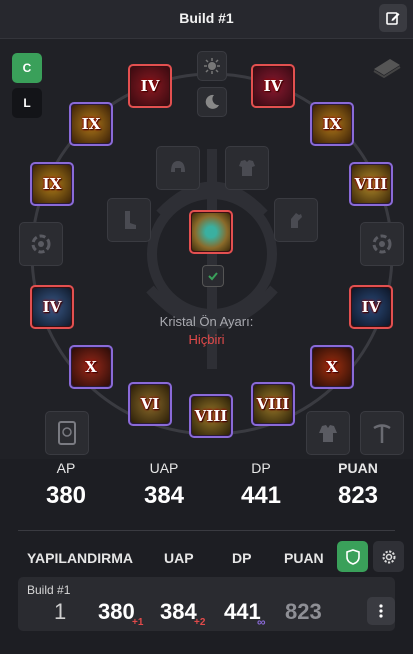 The width and height of the screenshot is (413, 654). What do you see at coordinates (206, 339) in the screenshot?
I see `crystal-preset-value: Hiçbiri` at bounding box center [206, 339].